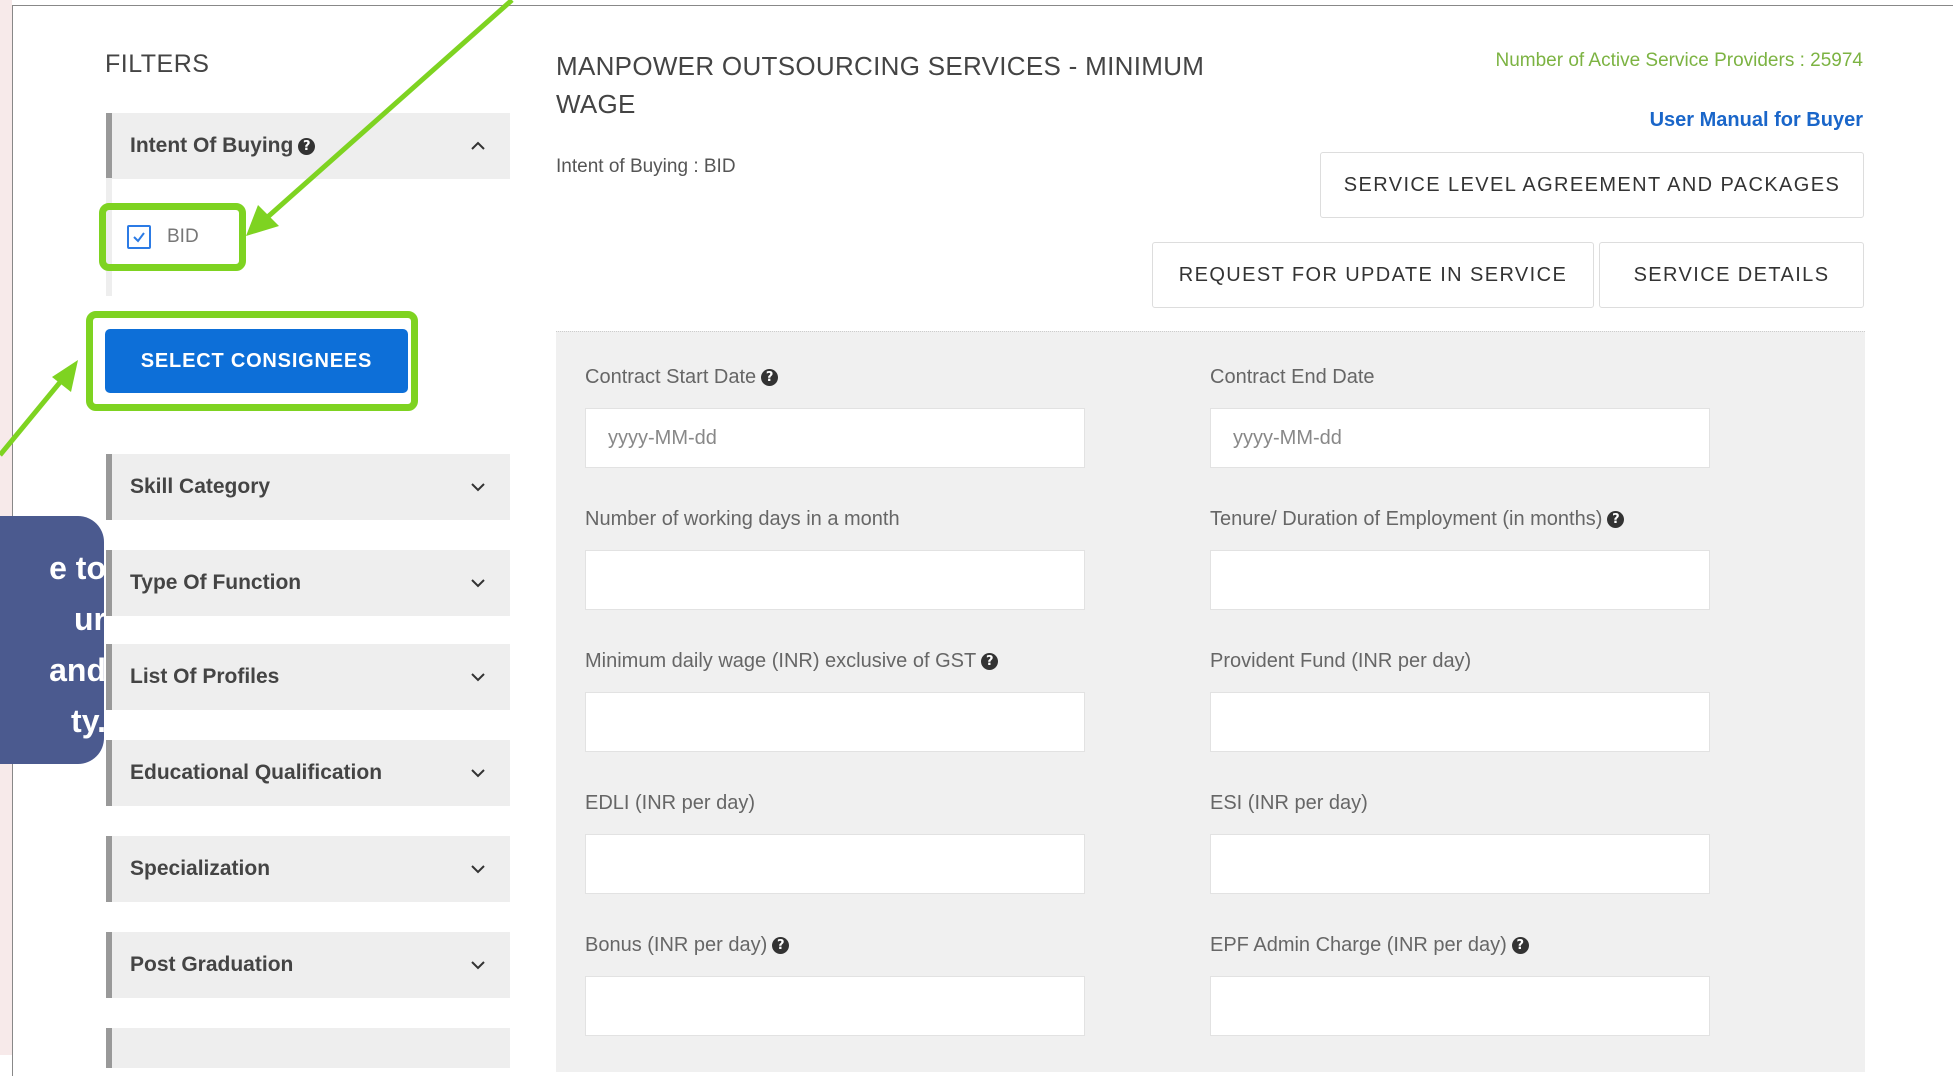 This screenshot has width=1953, height=1076. What do you see at coordinates (835, 864) in the screenshot?
I see `edli-input` at bounding box center [835, 864].